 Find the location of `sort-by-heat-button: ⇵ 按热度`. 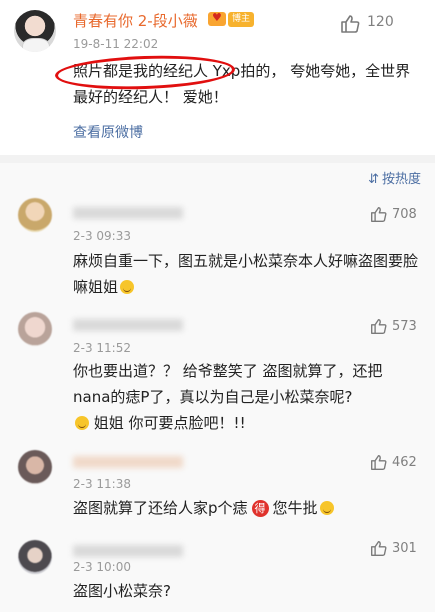

sort-by-heat-button: ⇵ 按热度 is located at coordinates (394, 177).